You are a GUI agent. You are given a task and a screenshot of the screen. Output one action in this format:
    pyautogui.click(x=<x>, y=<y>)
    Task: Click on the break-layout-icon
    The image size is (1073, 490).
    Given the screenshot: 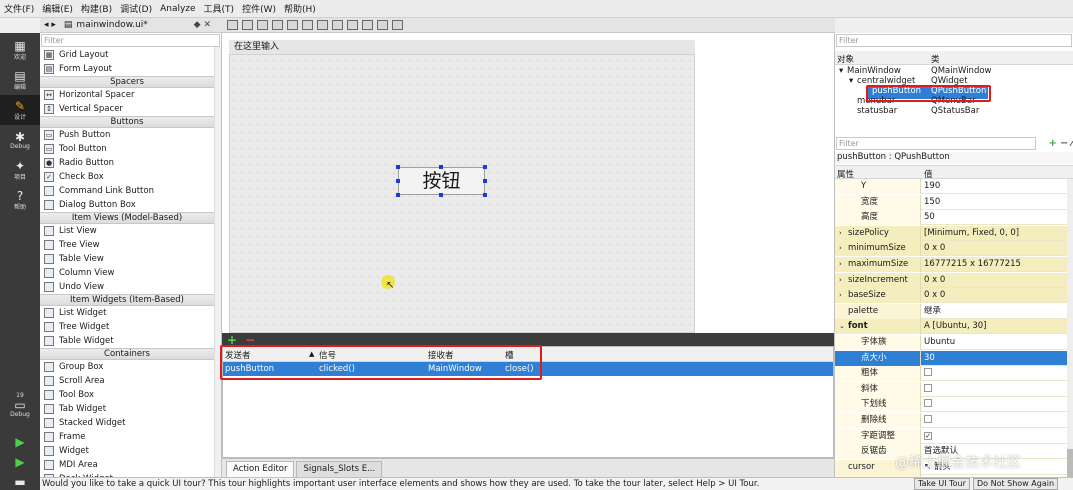 What is the action you would take?
    pyautogui.click(x=382, y=25)
    